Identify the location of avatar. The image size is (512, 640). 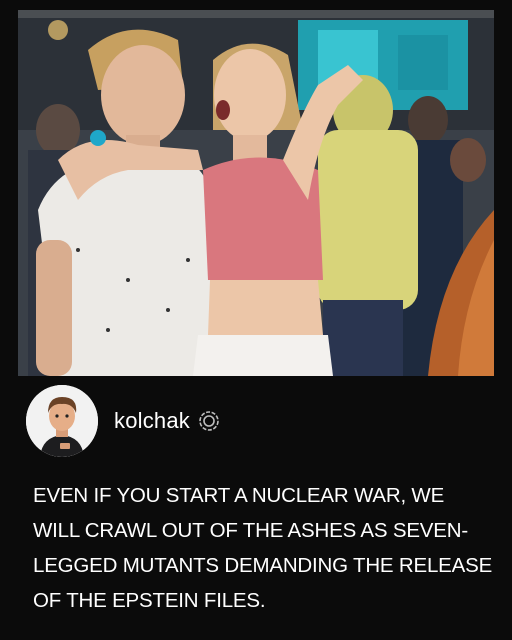
(62, 421).